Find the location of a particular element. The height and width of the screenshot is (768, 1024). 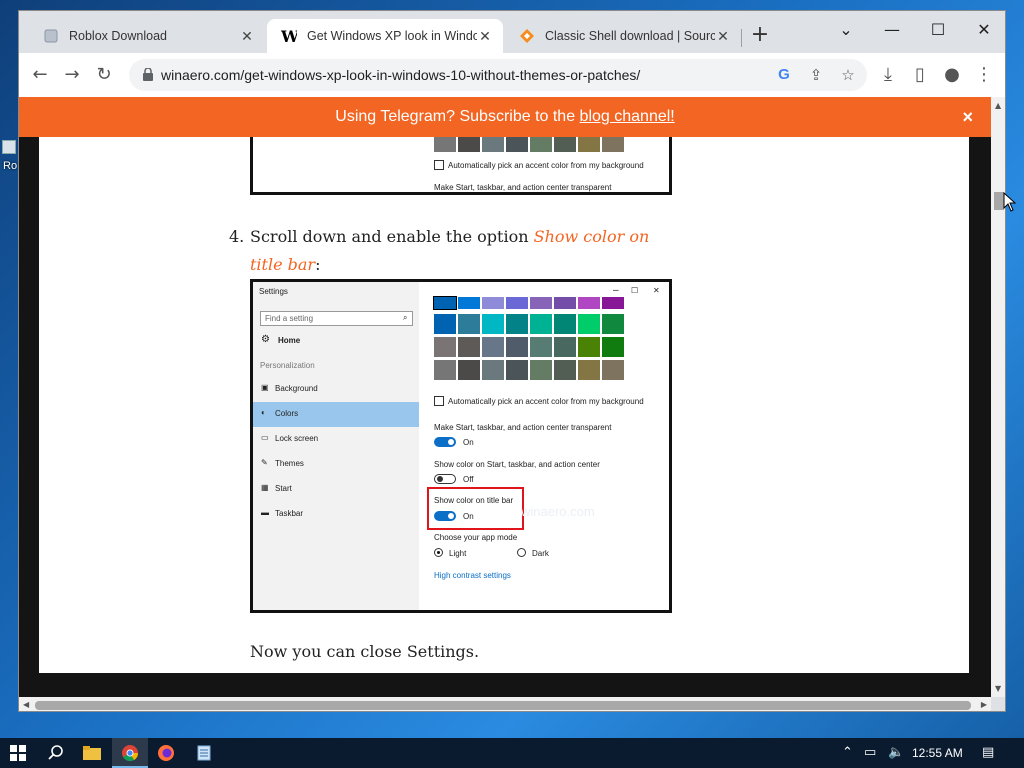

chevron-up-icon: ⌃ is located at coordinates (847, 752).